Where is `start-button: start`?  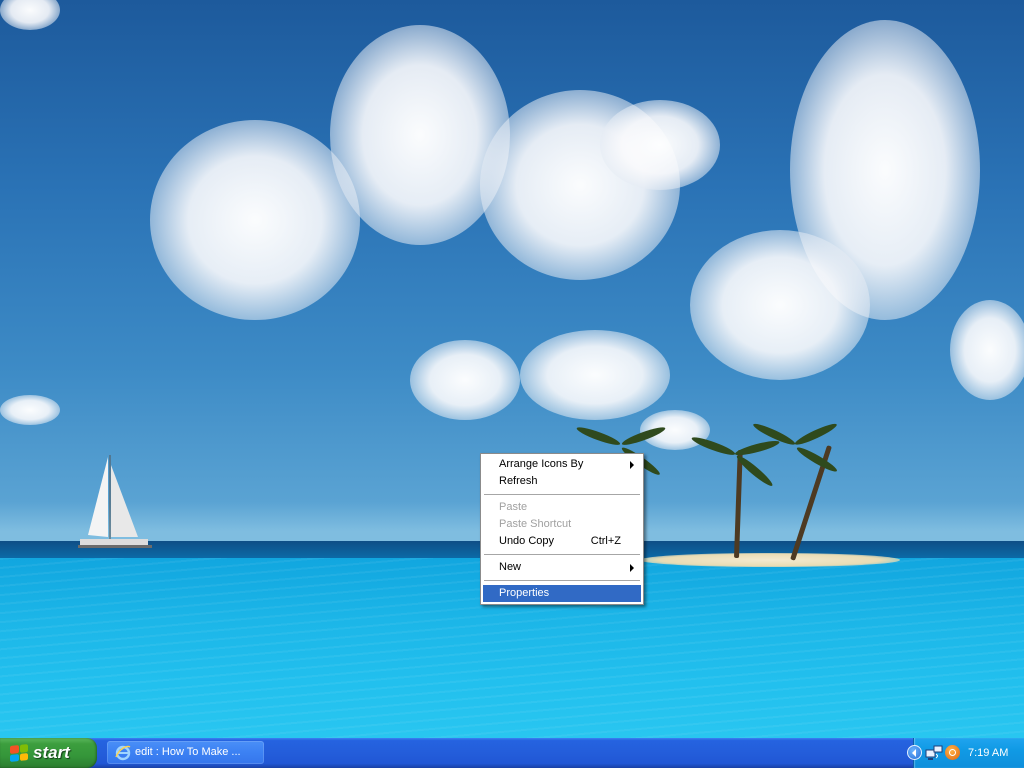 start-button: start is located at coordinates (48, 753).